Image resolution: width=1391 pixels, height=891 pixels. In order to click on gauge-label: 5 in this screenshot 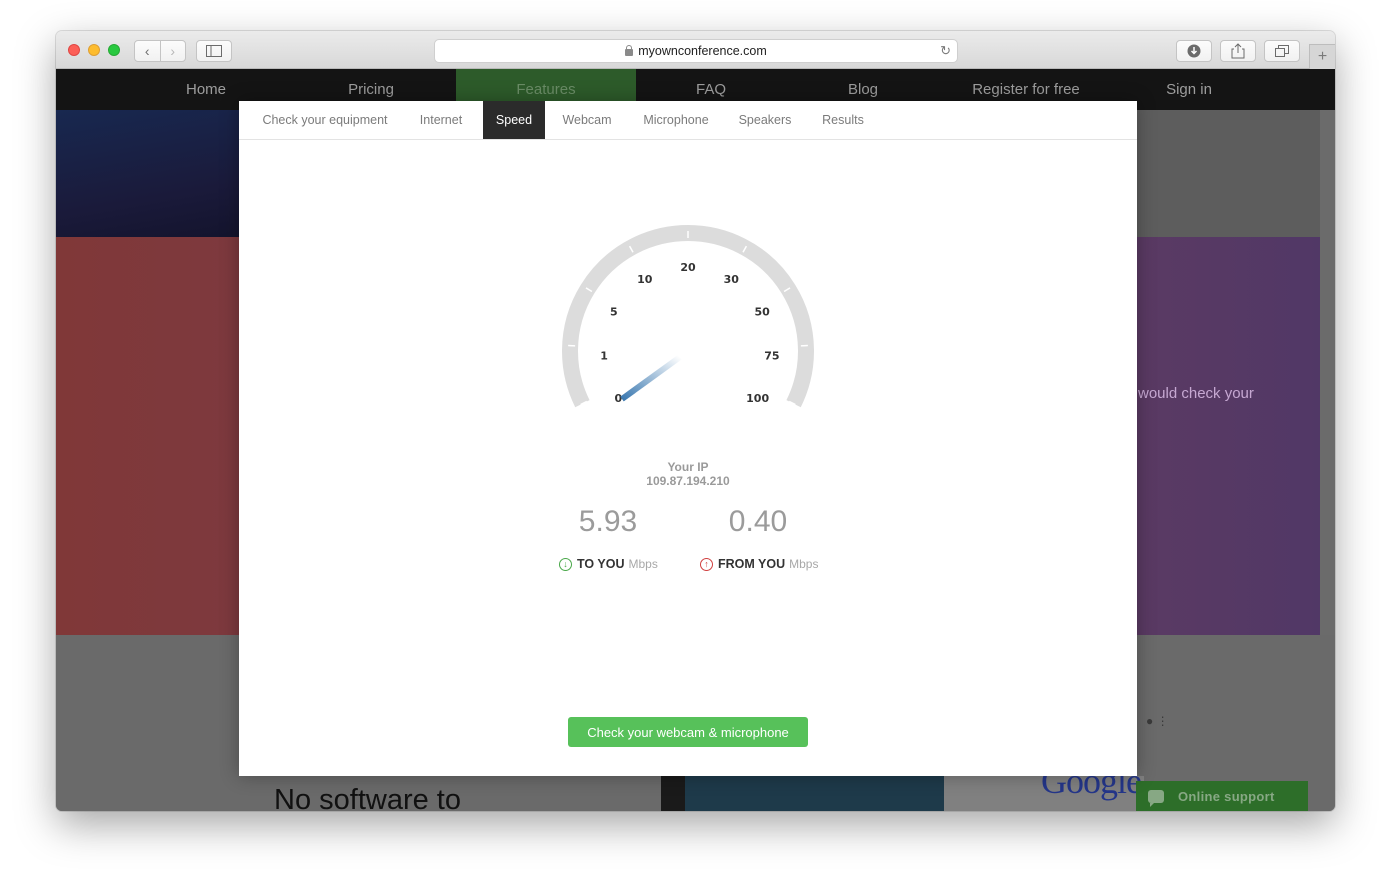, I will do `click(614, 312)`.